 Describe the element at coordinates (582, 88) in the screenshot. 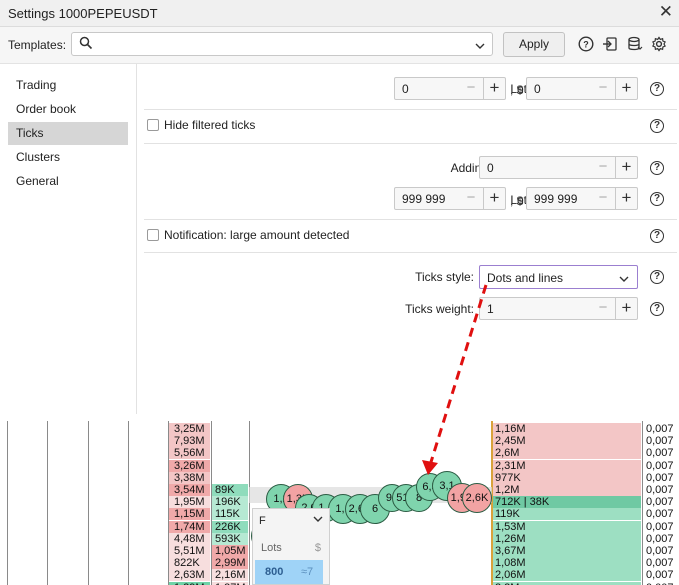

I see `ticks-filter-usd-input: 0 − +` at that location.